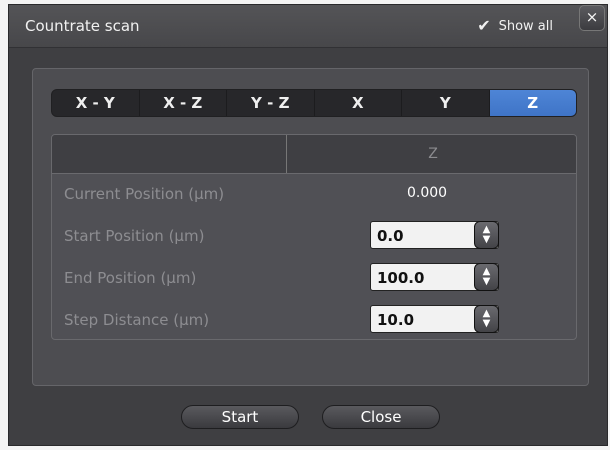 The height and width of the screenshot is (450, 610). I want to click on start-position-label: Start Position (µm), so click(134, 236).